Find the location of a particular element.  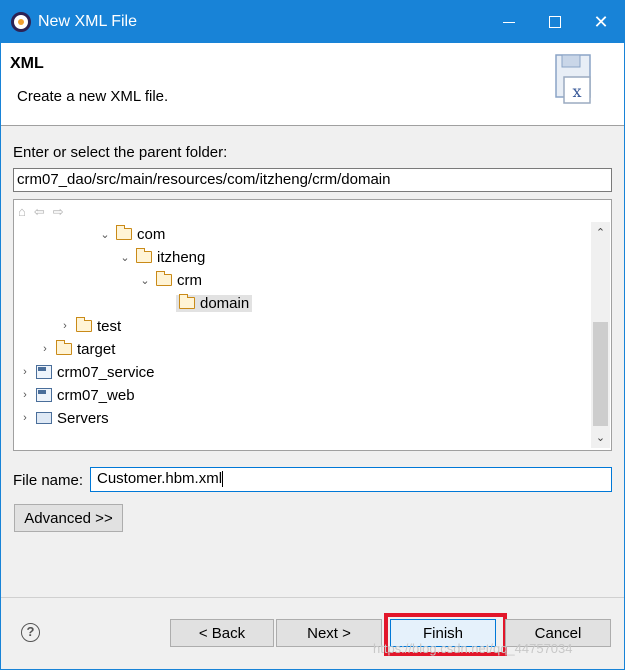

tree-item: › test is located at coordinates (89, 326).